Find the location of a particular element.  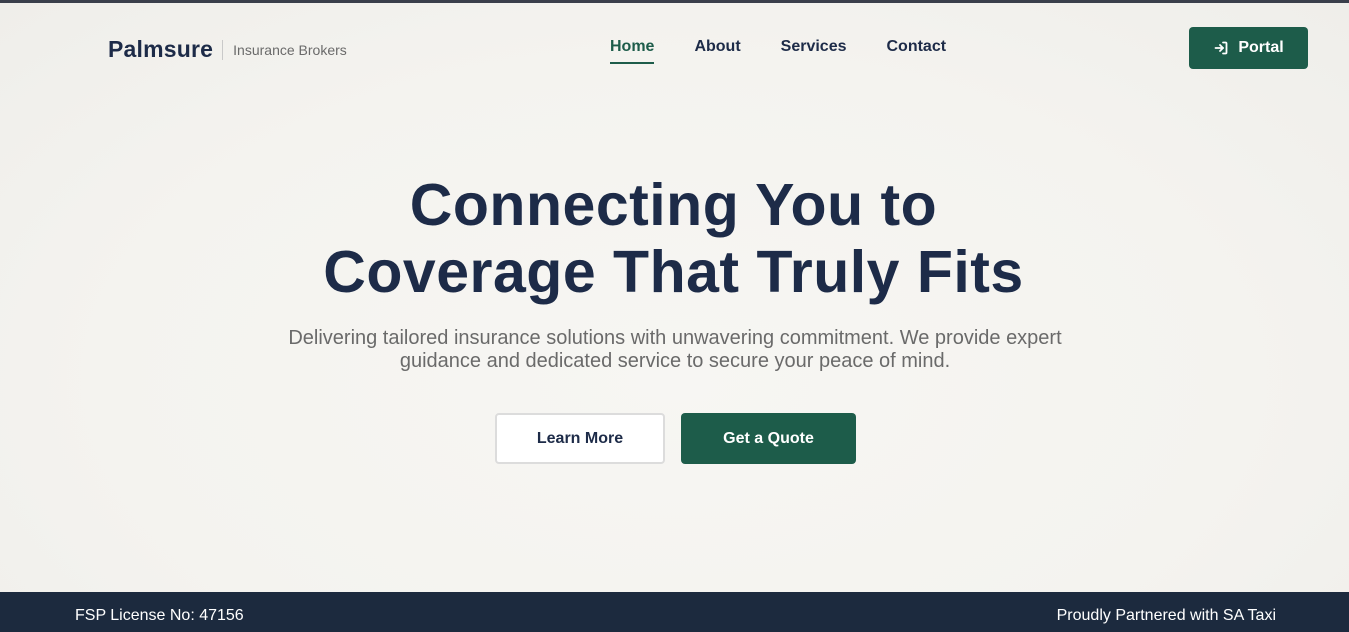

nav-item-about: About is located at coordinates (717, 51).